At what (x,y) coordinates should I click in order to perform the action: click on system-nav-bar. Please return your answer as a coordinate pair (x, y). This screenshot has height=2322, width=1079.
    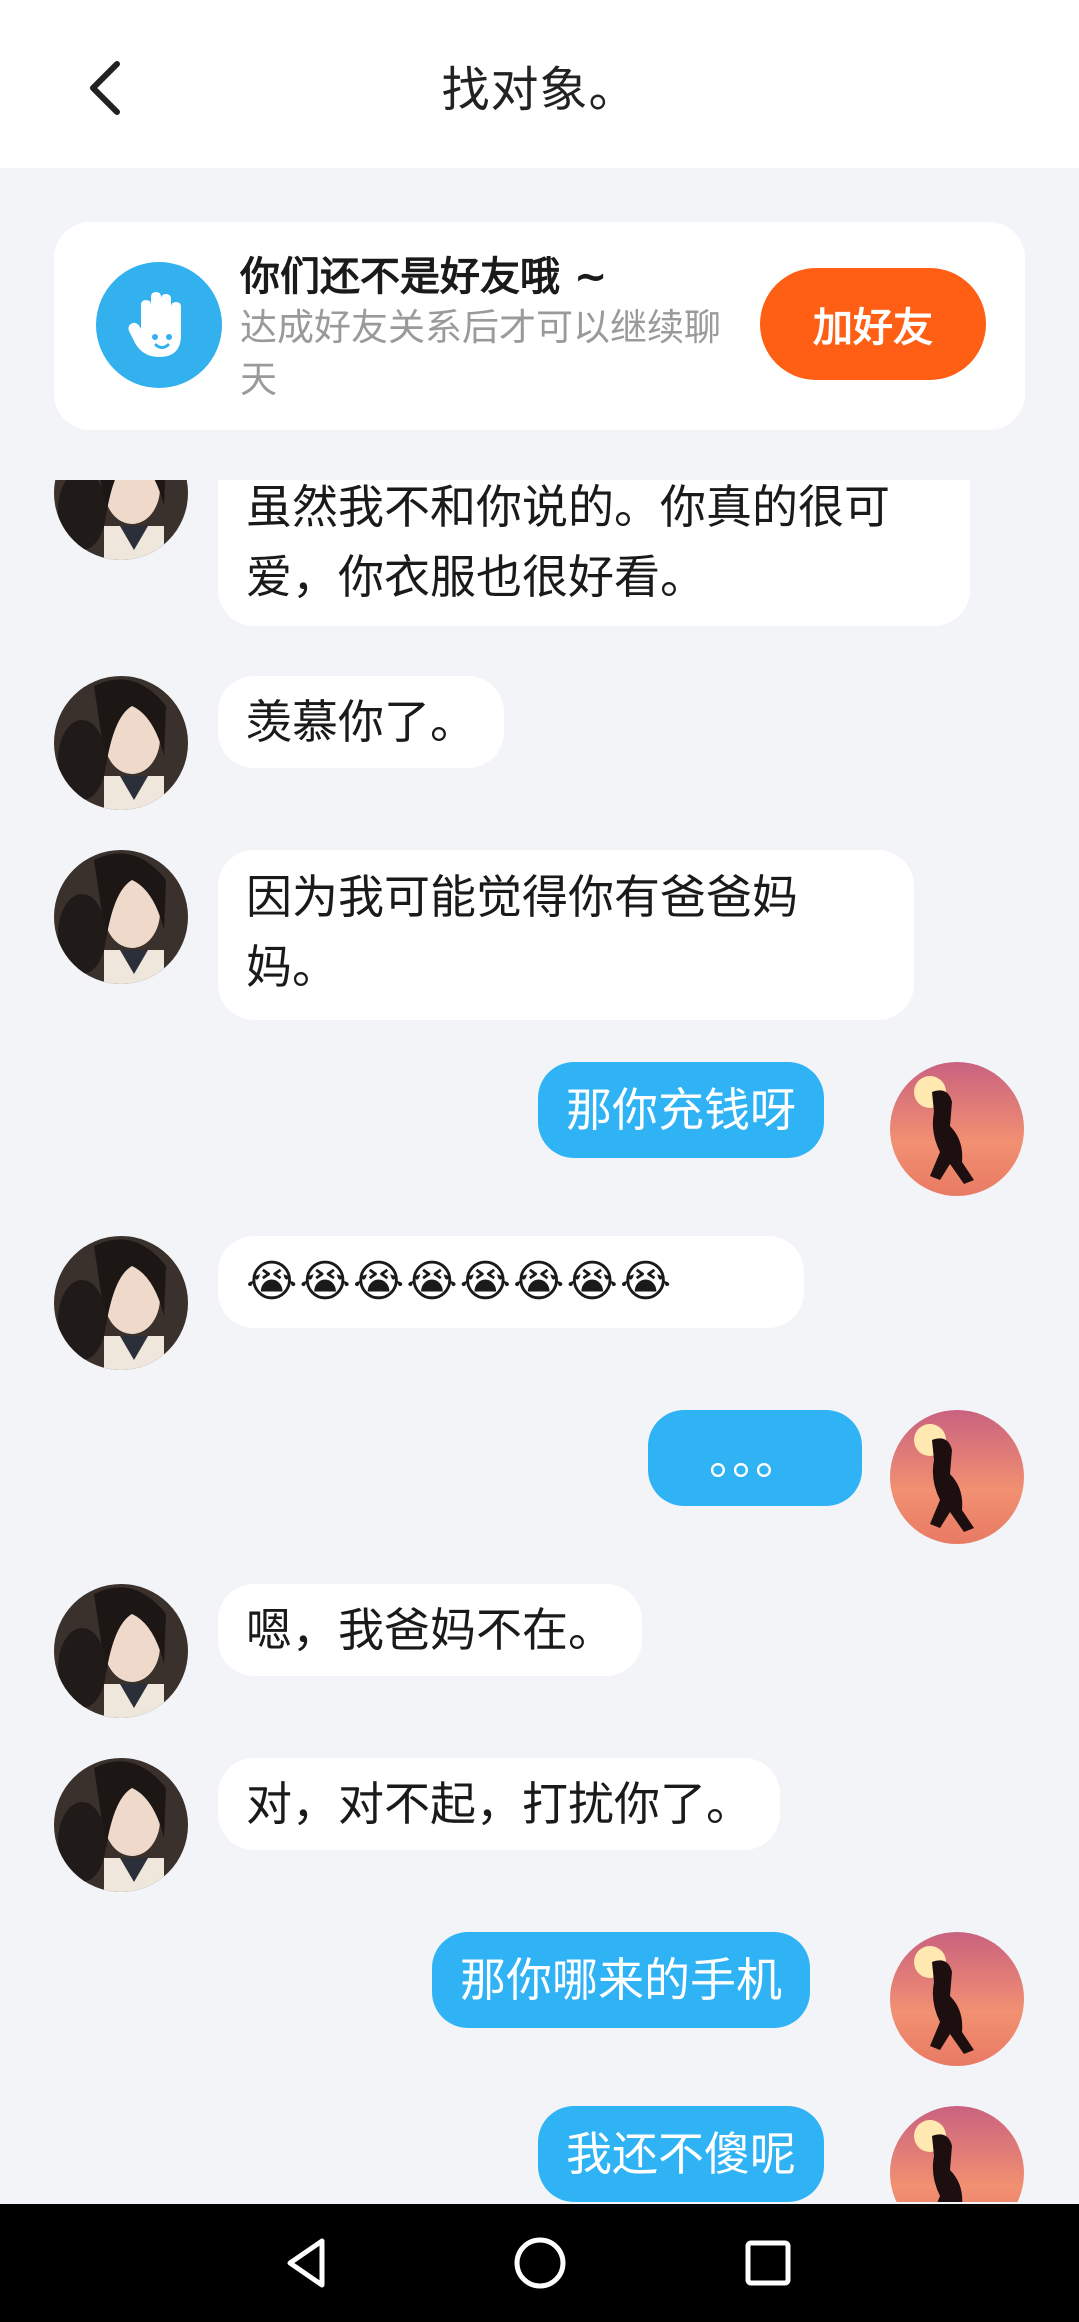
    Looking at the image, I should click on (539, 2263).